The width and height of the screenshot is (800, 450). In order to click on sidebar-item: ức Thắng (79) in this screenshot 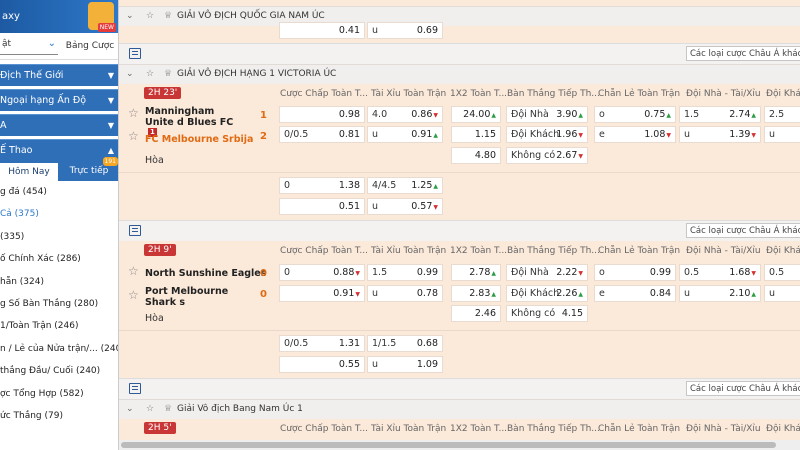, I will do `click(59, 416)`.